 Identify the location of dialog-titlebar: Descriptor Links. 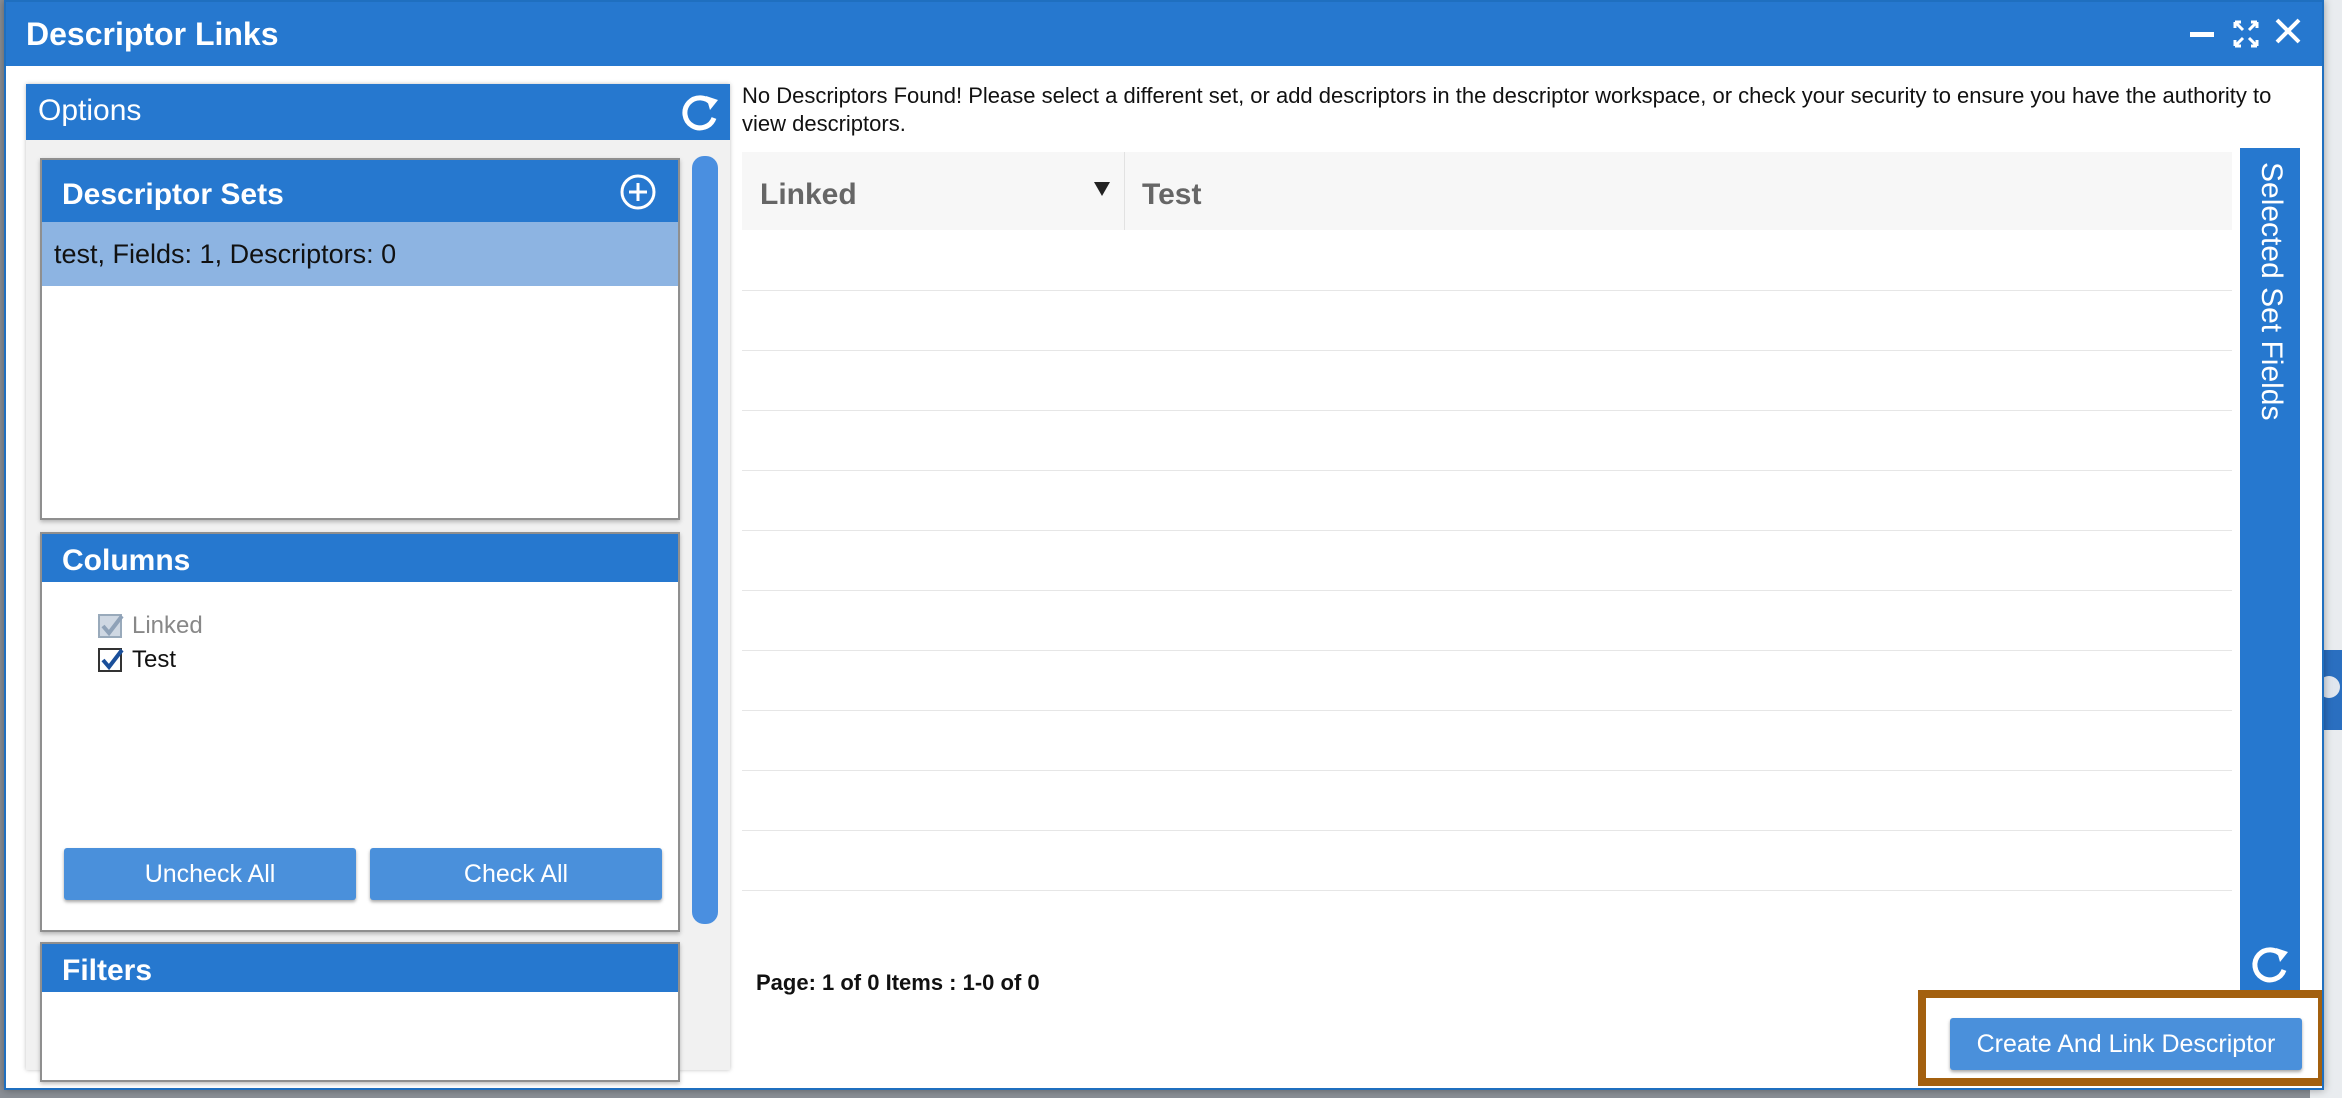
(1164, 34).